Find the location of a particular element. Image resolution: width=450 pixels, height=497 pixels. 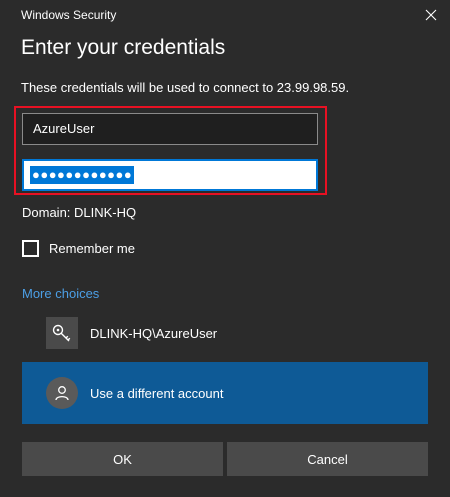

checkbox-box is located at coordinates (30, 248).